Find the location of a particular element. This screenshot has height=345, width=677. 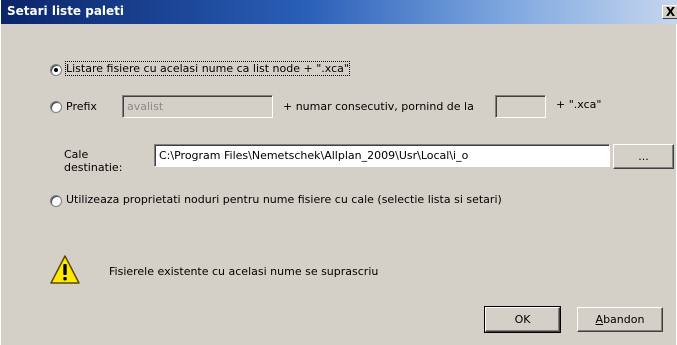

cancel-button-label: bandon is located at coordinates (624, 319).